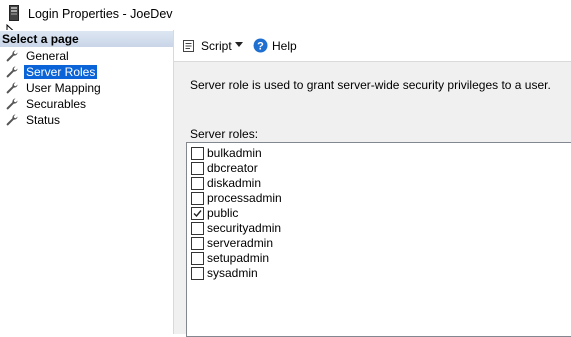 Image resolution: width=571 pixels, height=337 pixels. I want to click on checkmark-icon, so click(197, 214).